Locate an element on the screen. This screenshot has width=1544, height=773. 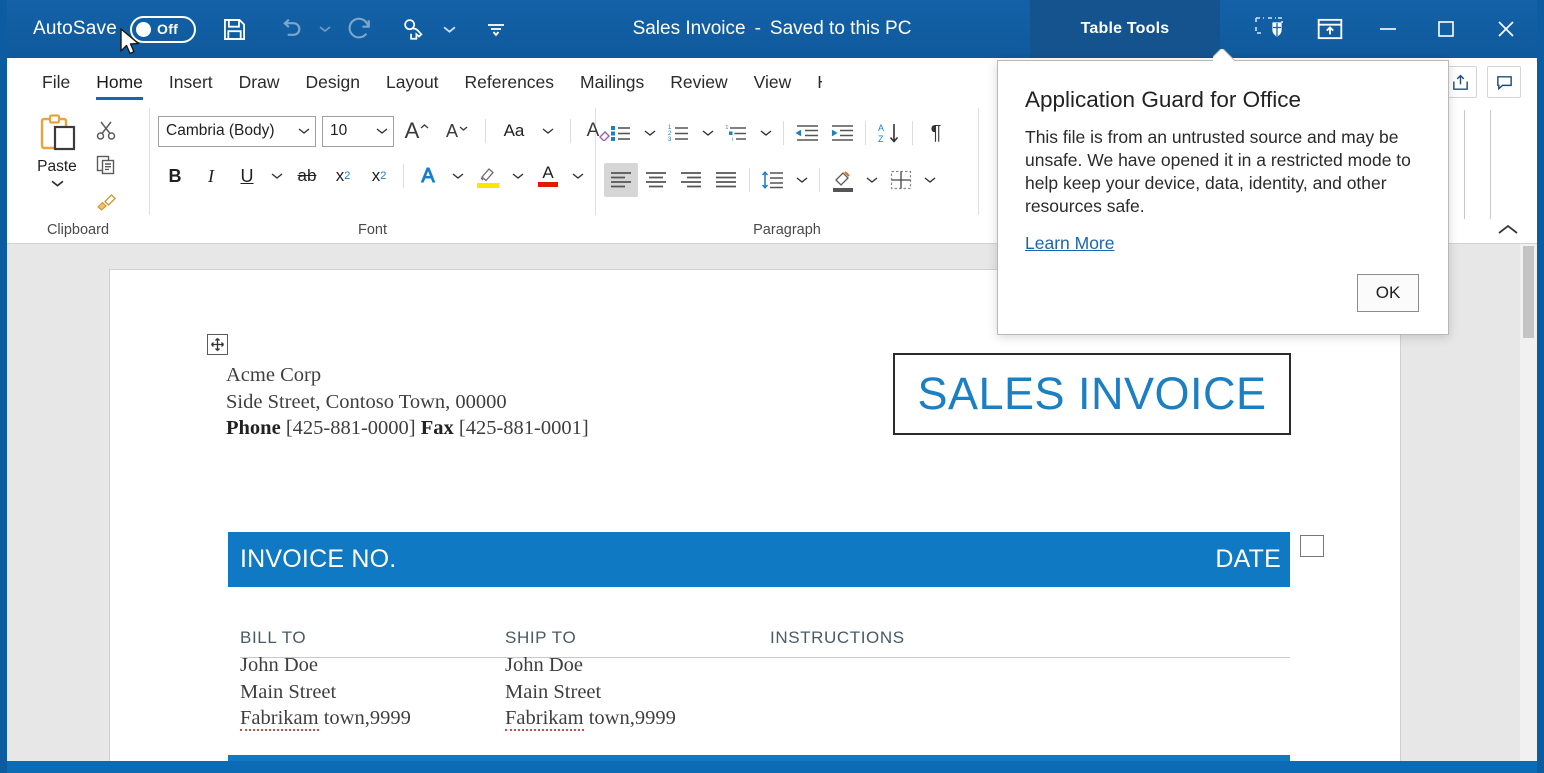
superscript-index: 2 is located at coordinates (383, 176).